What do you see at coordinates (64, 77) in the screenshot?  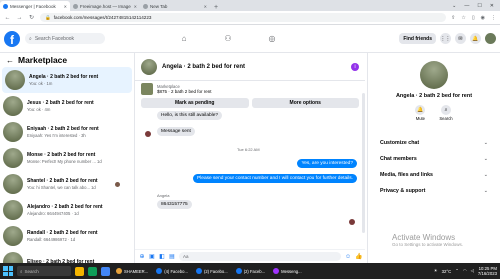 I see `conversation-name: Angela · 2 bath 2 bed for rent` at bounding box center [64, 77].